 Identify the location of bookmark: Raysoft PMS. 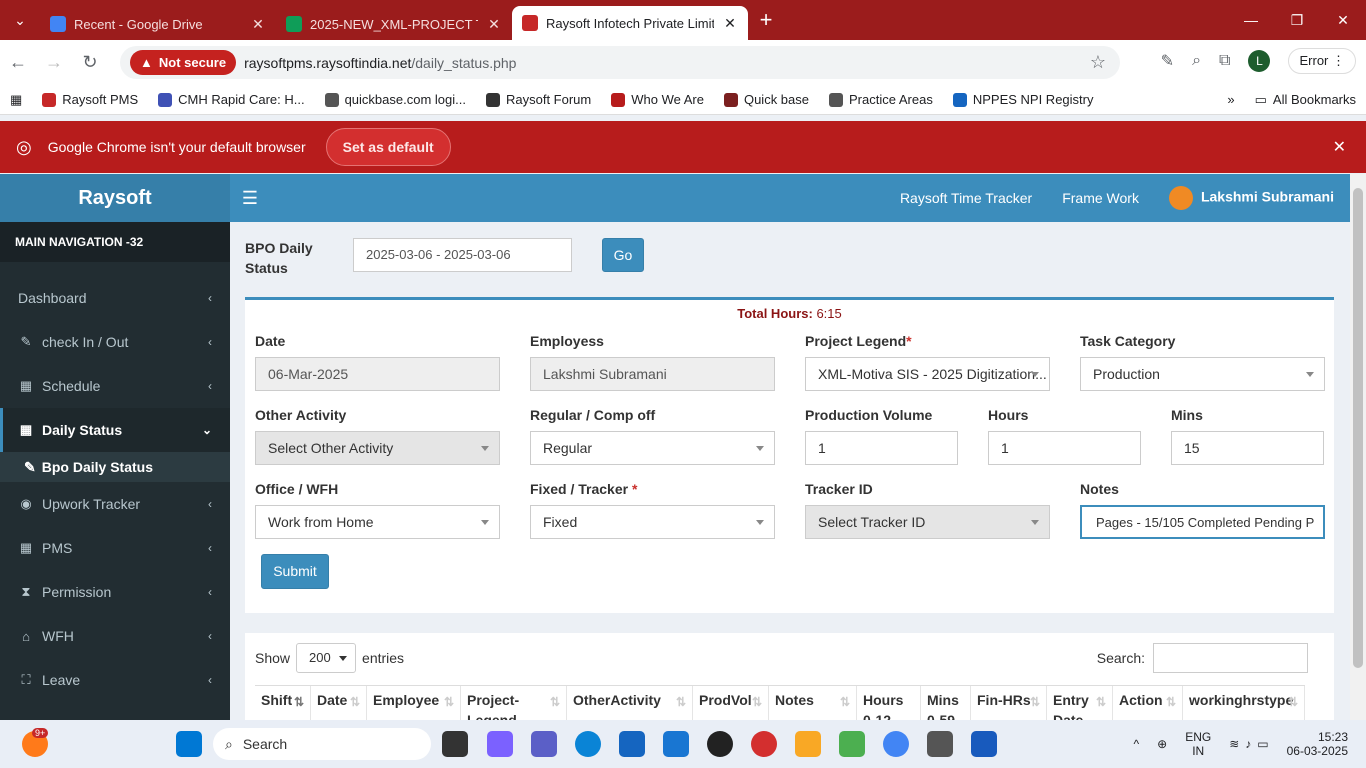
(90, 99).